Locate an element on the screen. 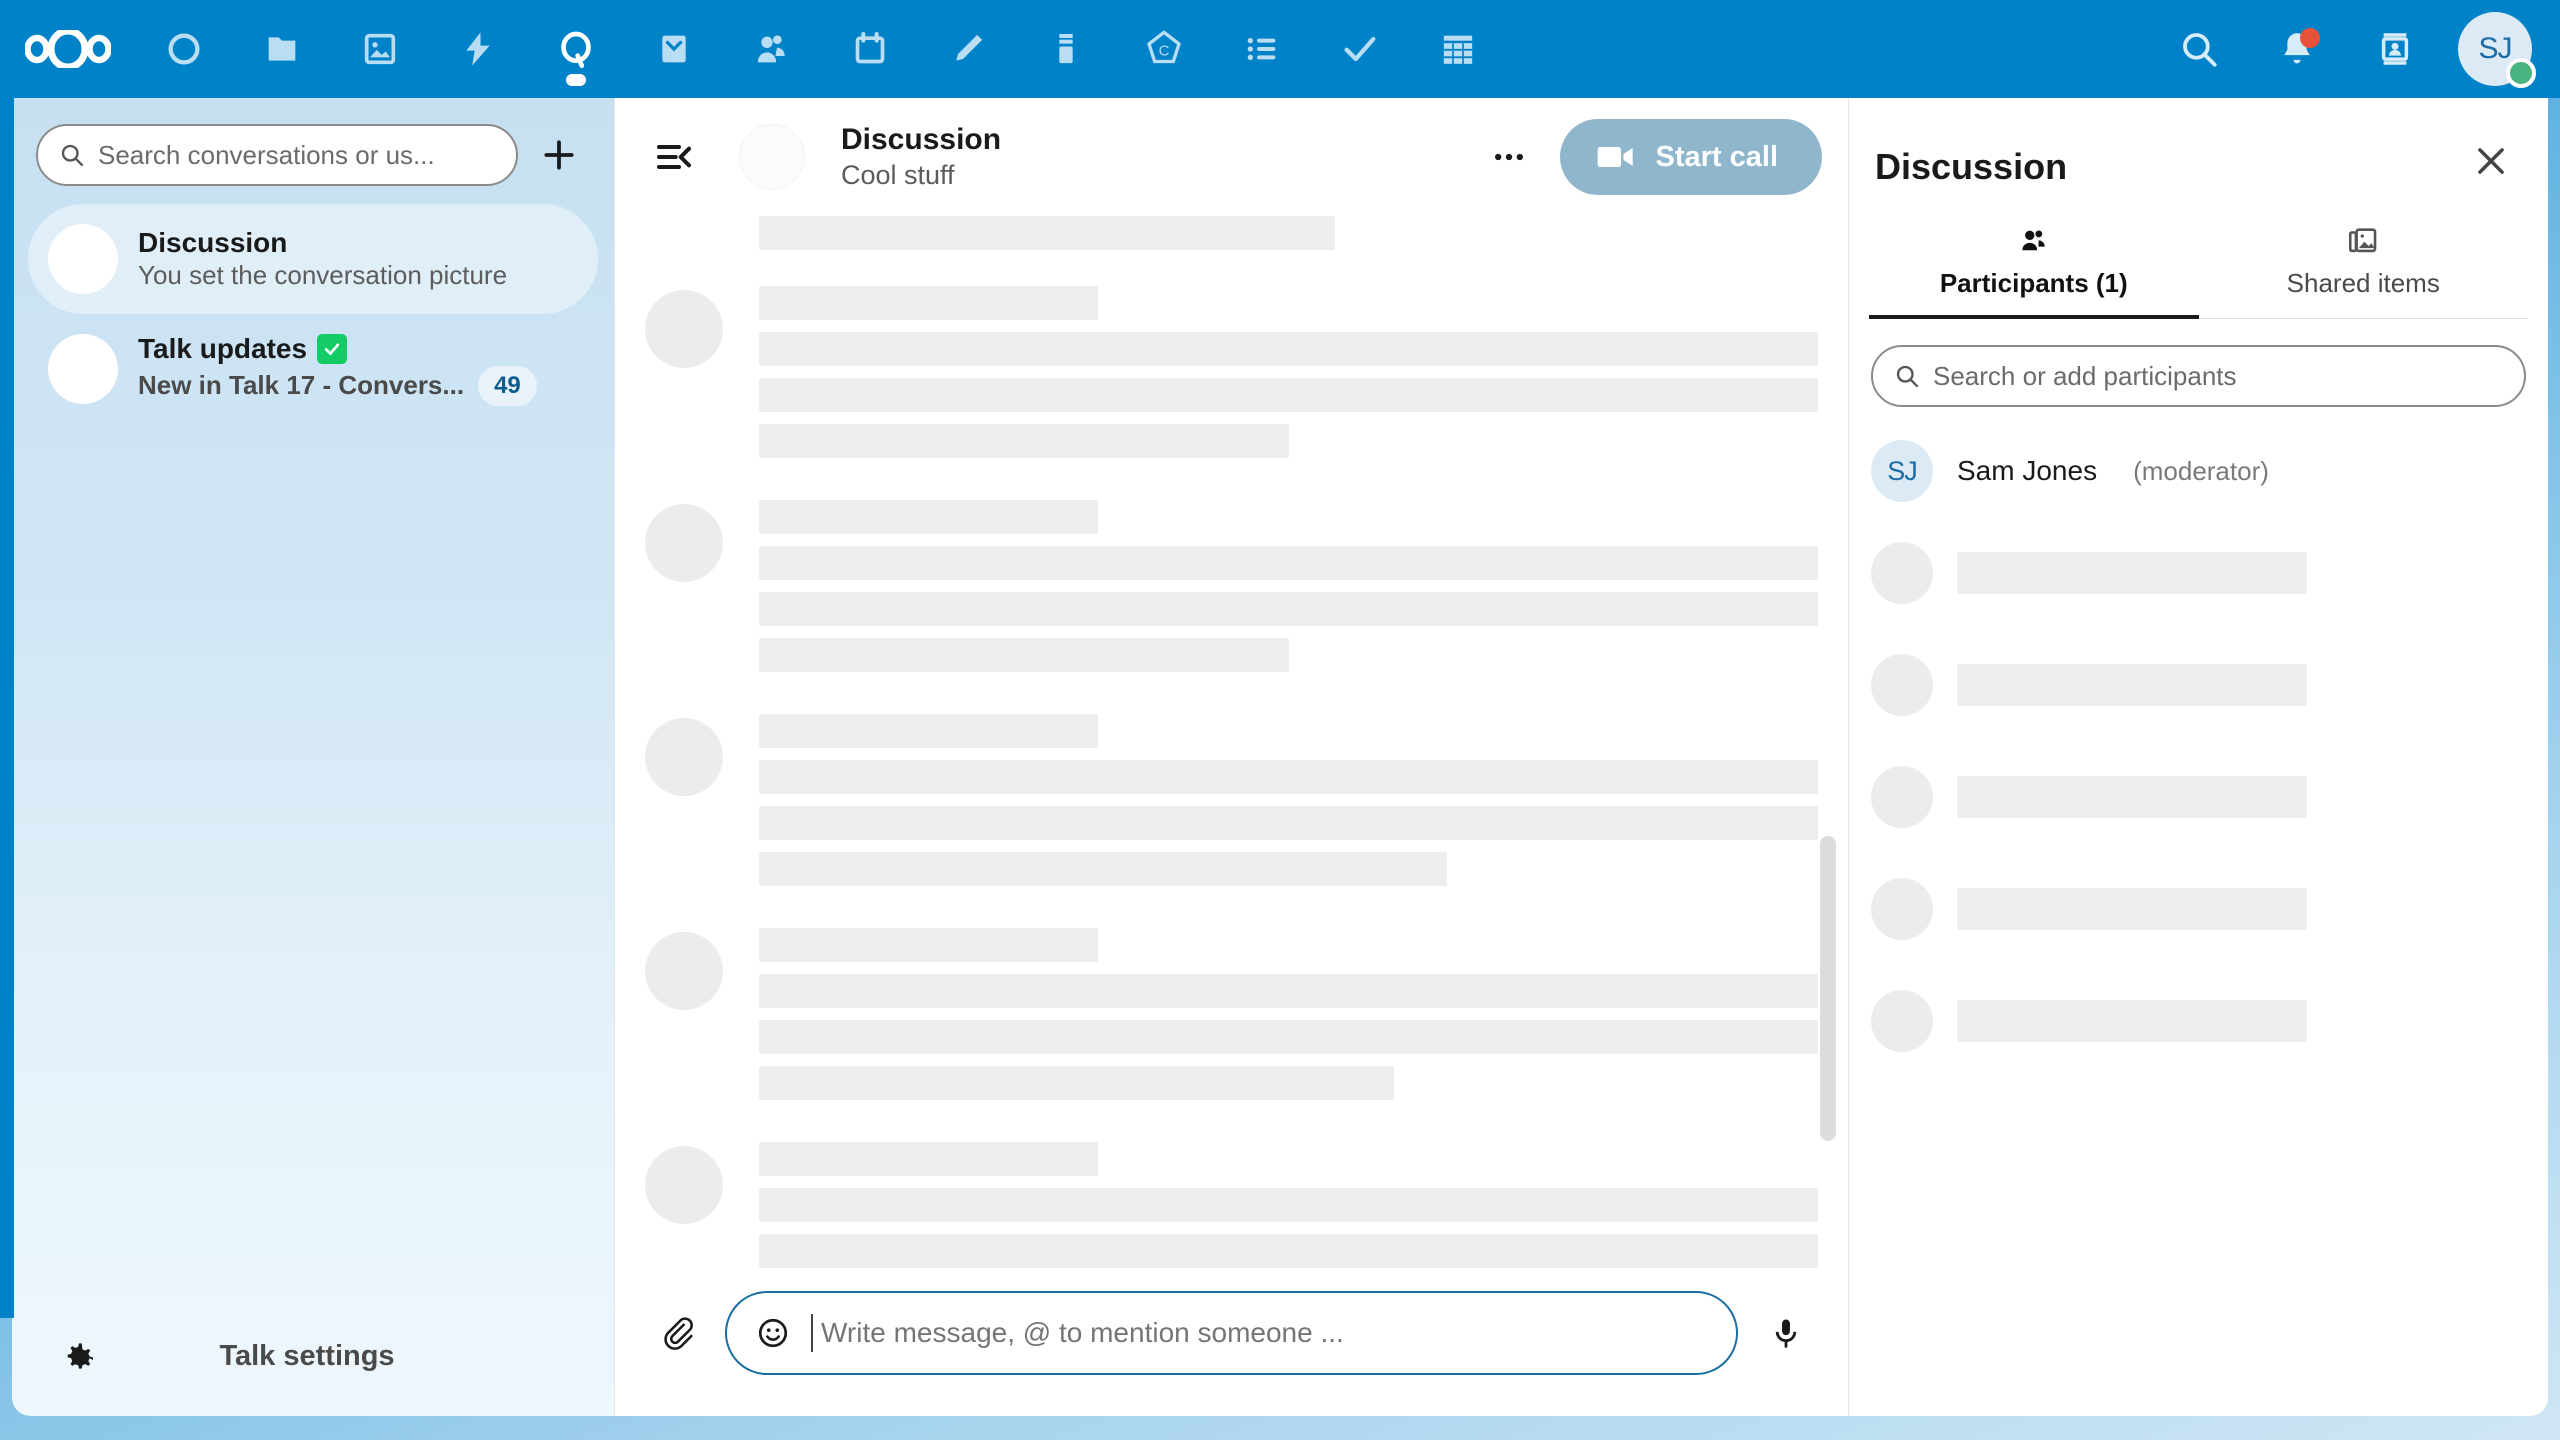 The height and width of the screenshot is (1440, 2560). nav-app-collectives: C is located at coordinates (1164, 49).